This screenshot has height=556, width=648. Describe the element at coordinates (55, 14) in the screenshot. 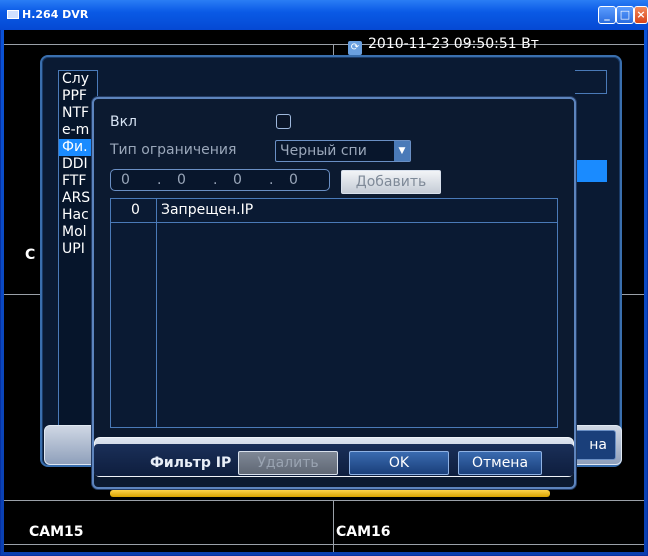

I see `window-title: H.264 DVR` at that location.